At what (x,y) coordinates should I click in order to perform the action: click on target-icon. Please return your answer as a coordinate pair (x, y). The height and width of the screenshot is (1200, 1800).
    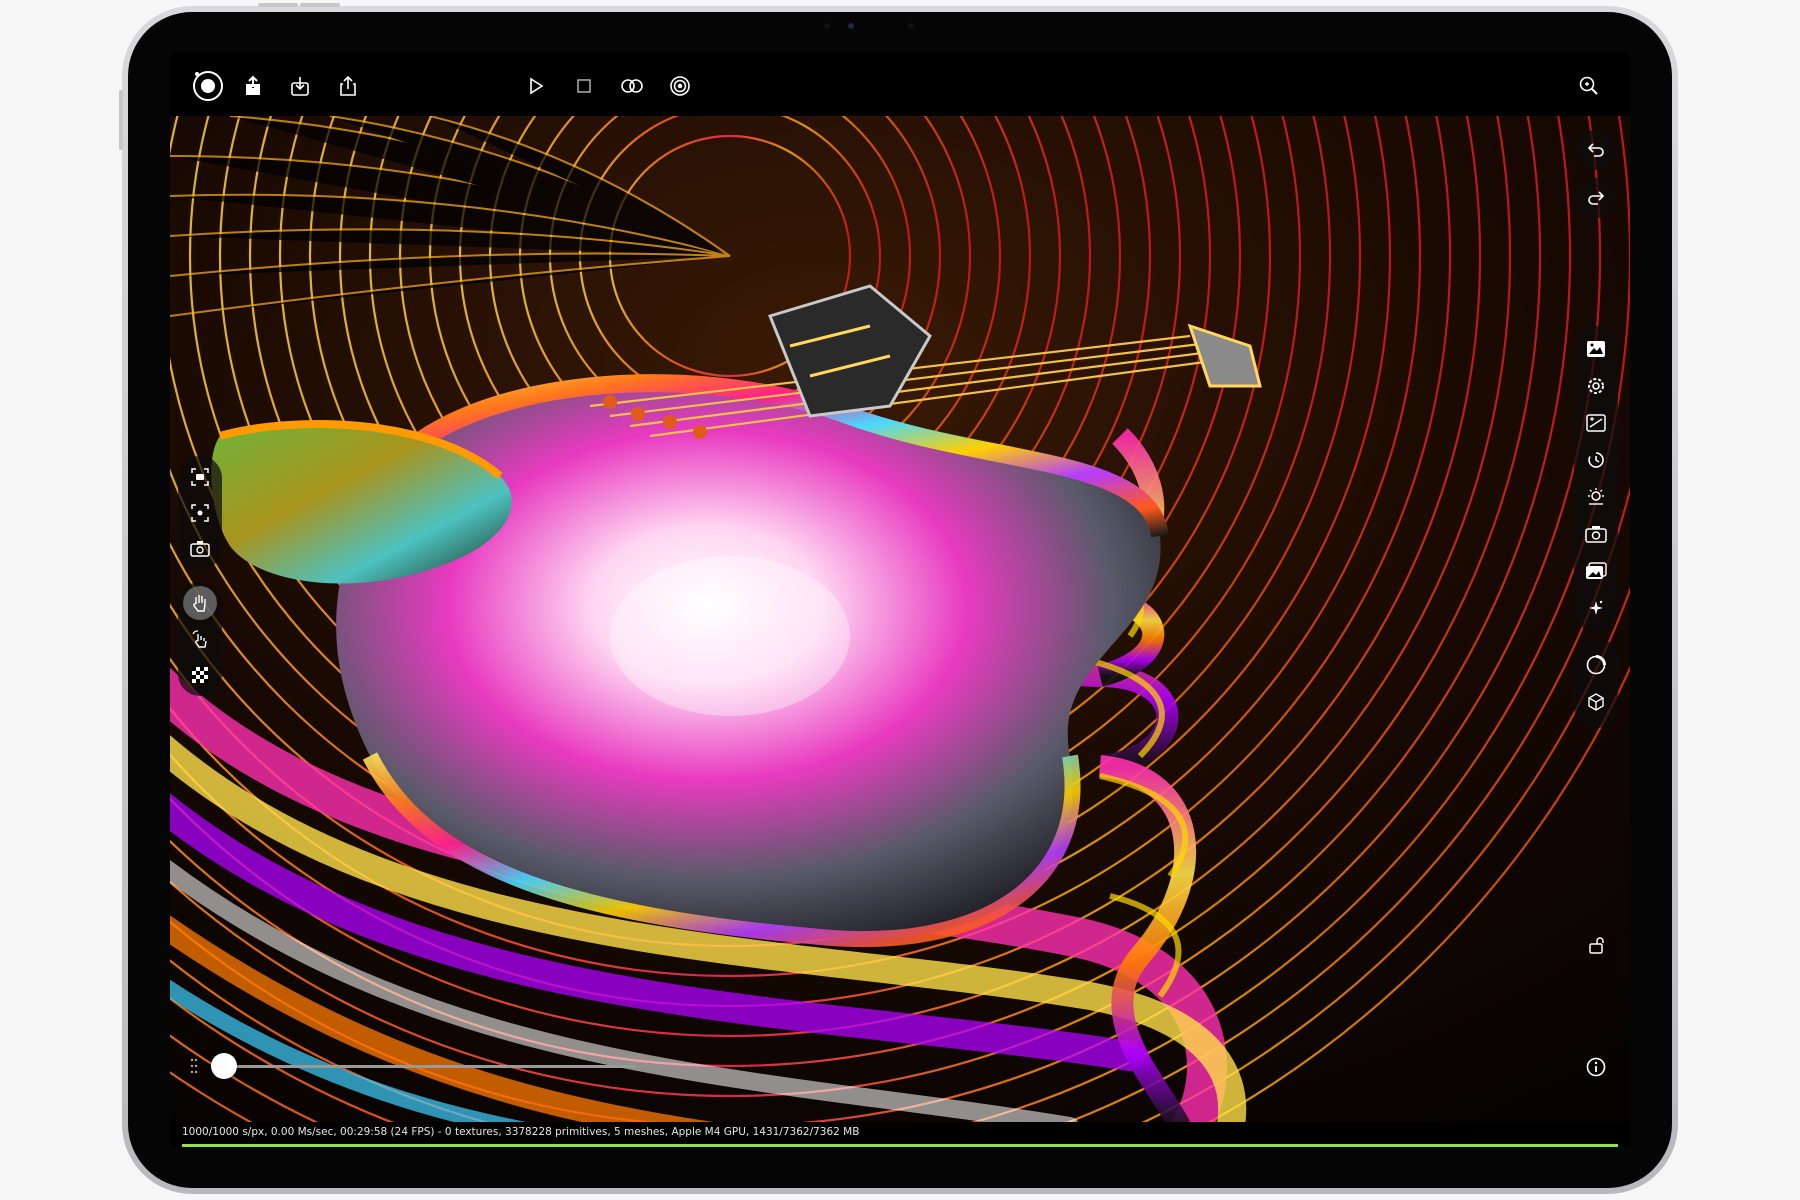
    Looking at the image, I should click on (680, 86).